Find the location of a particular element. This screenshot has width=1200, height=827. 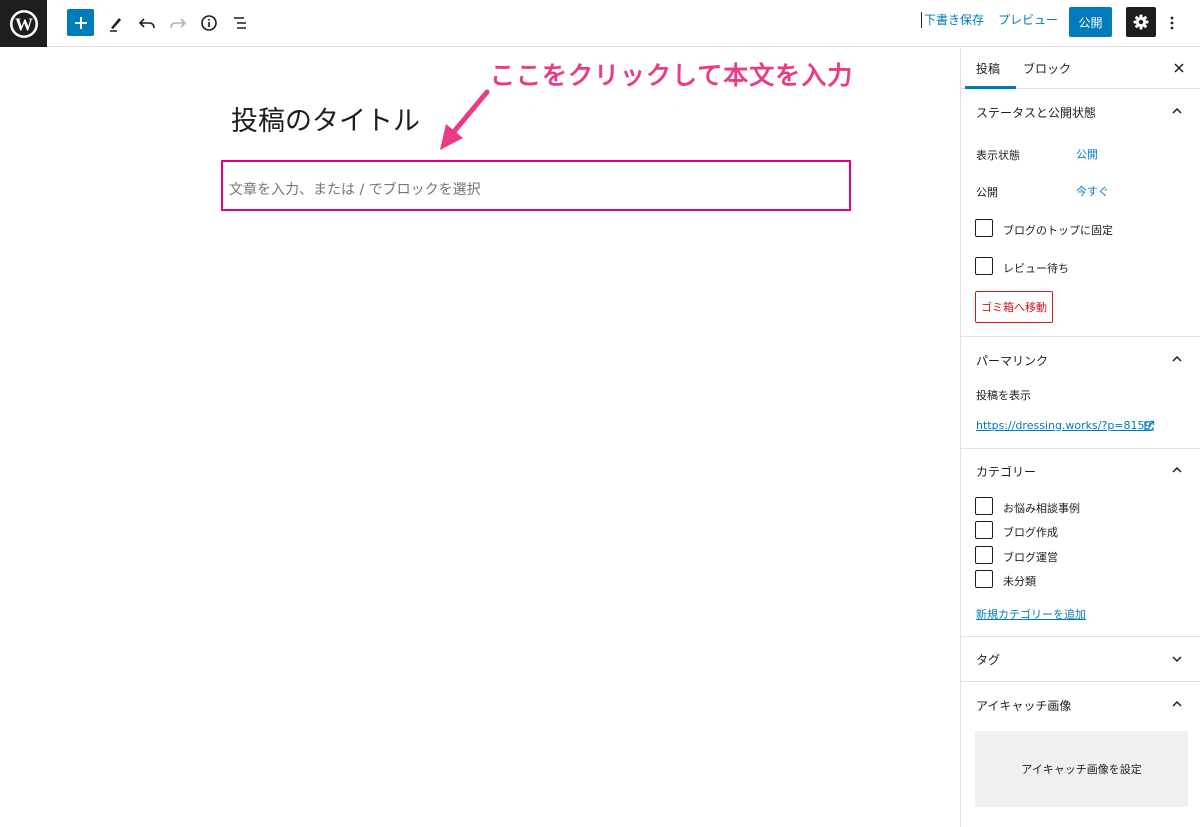

permalink-url-link: https://dressing.works/?p=8159 is located at coordinates (1064, 425).